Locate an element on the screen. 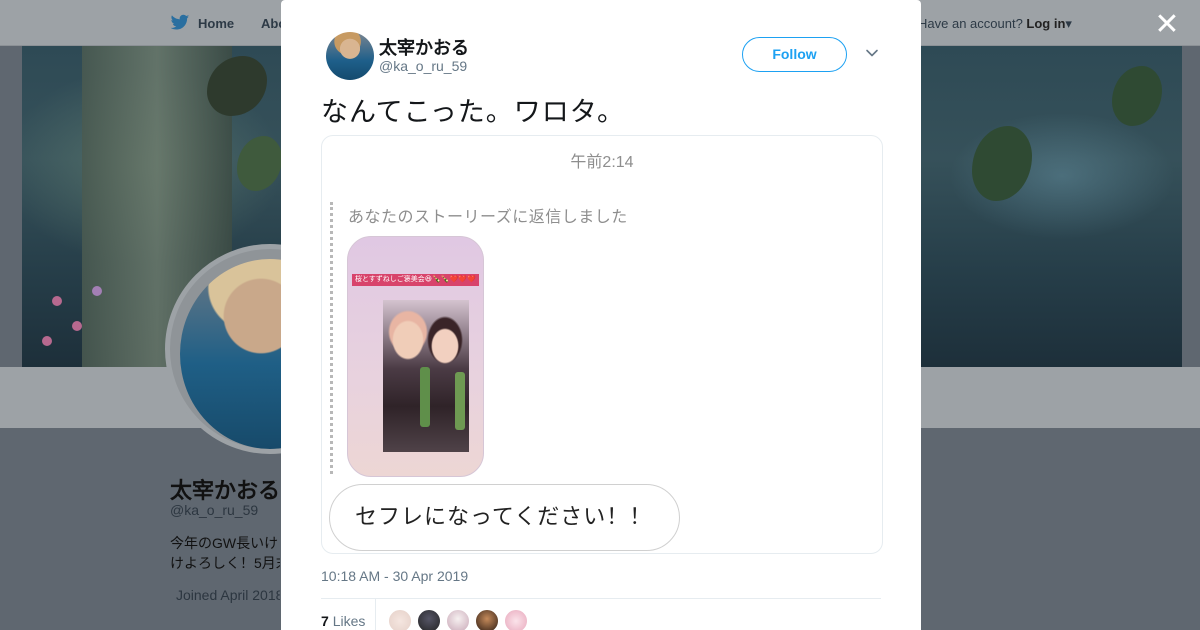 The width and height of the screenshot is (1200, 630). login-caret-icon: ▾ is located at coordinates (1068, 23).